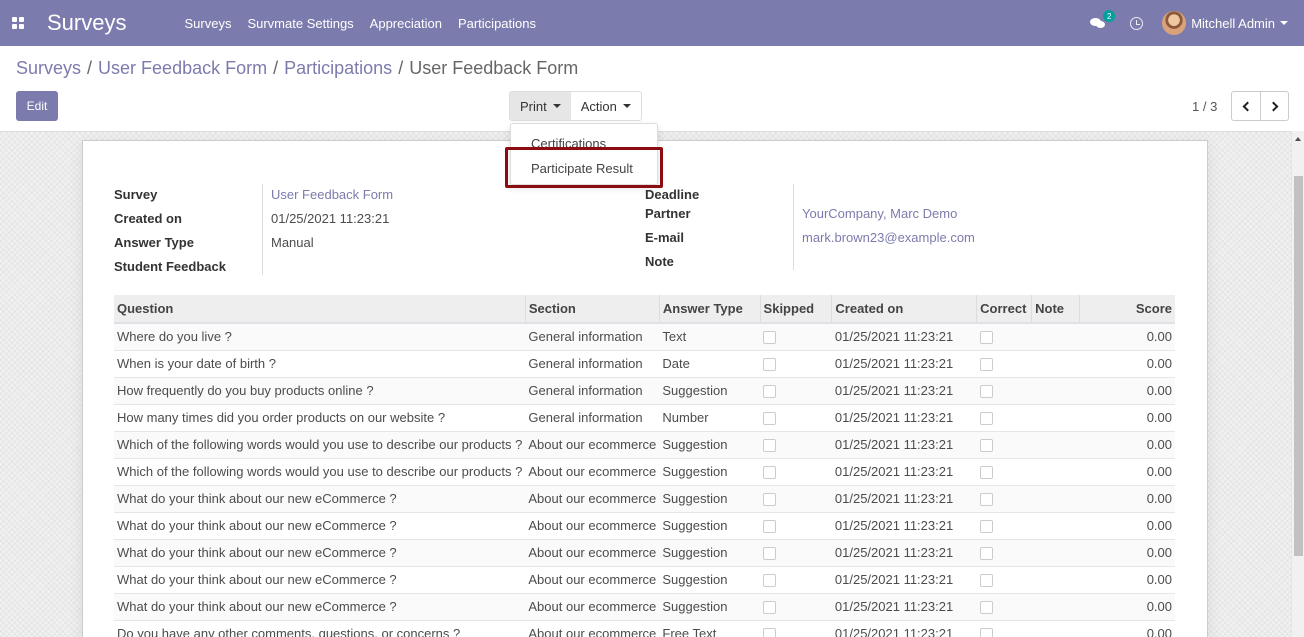 The height and width of the screenshot is (637, 1304). I want to click on column-header-section: Section, so click(592, 309).